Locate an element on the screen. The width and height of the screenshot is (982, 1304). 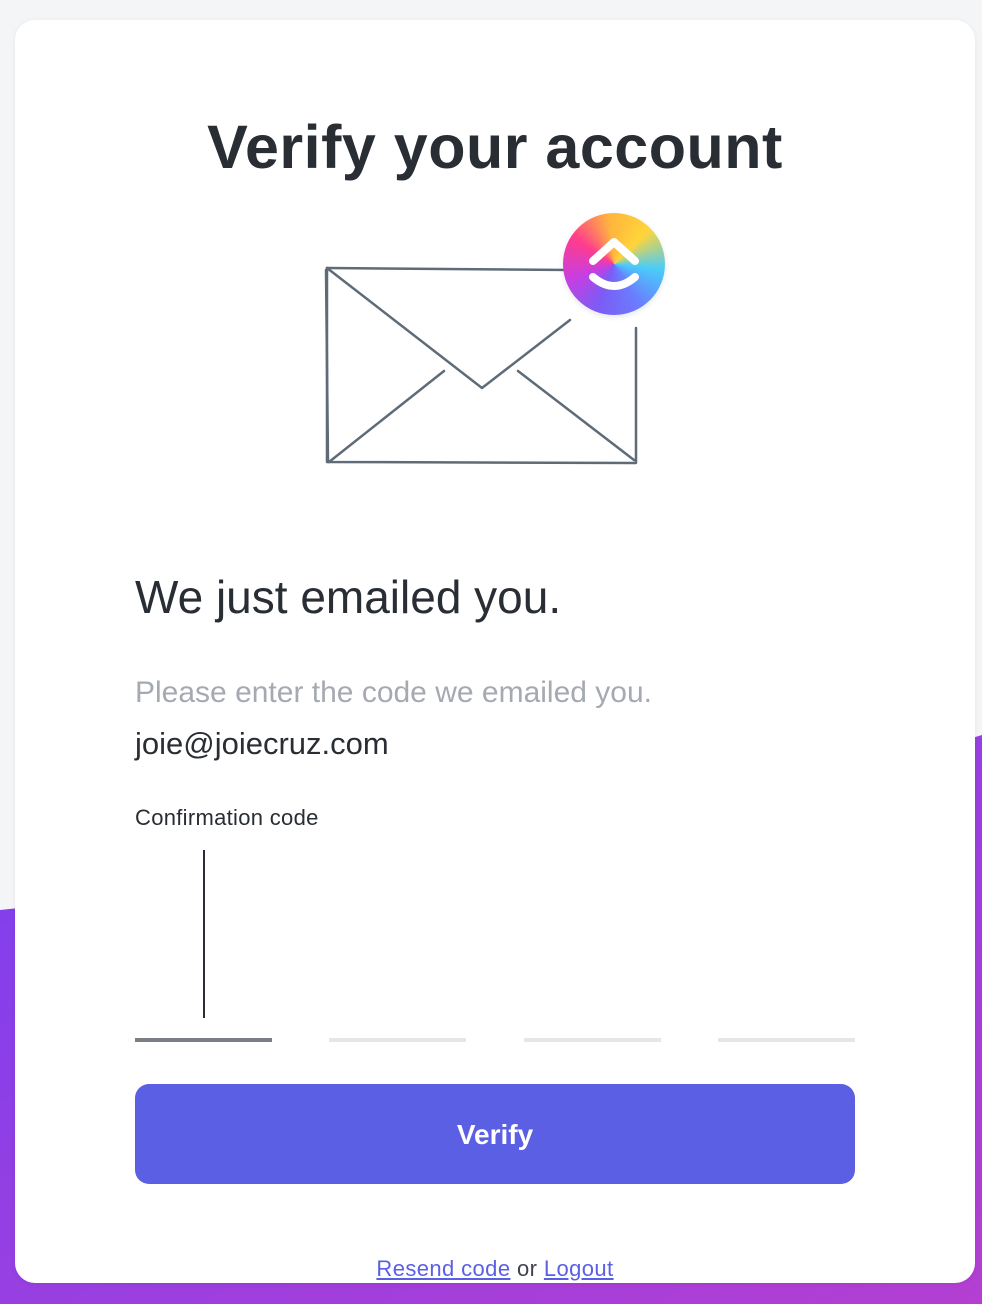
envelope-illustration is located at coordinates (500, 343).